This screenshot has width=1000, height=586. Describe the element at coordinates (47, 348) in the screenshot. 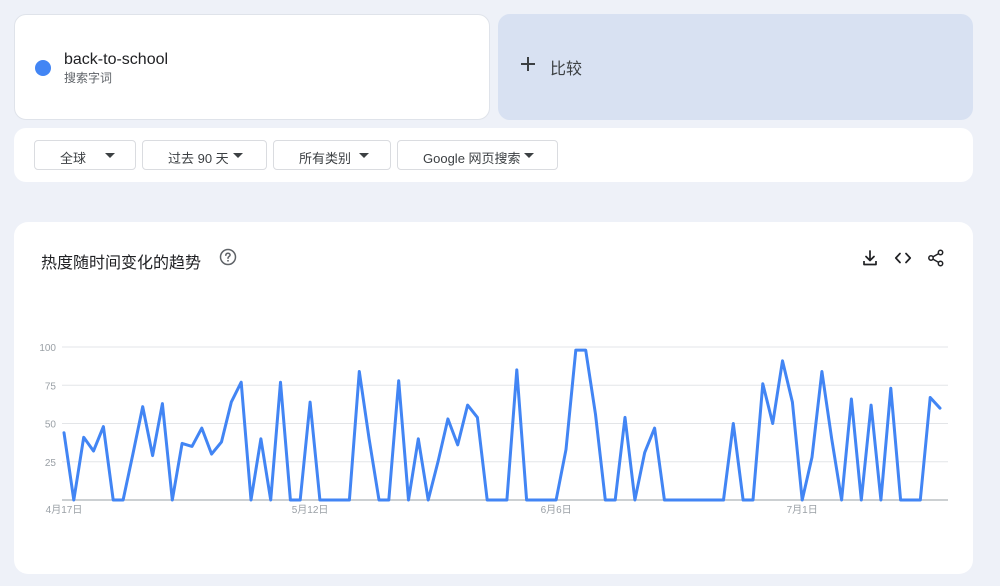

I see `y-tick-label: 100` at that location.